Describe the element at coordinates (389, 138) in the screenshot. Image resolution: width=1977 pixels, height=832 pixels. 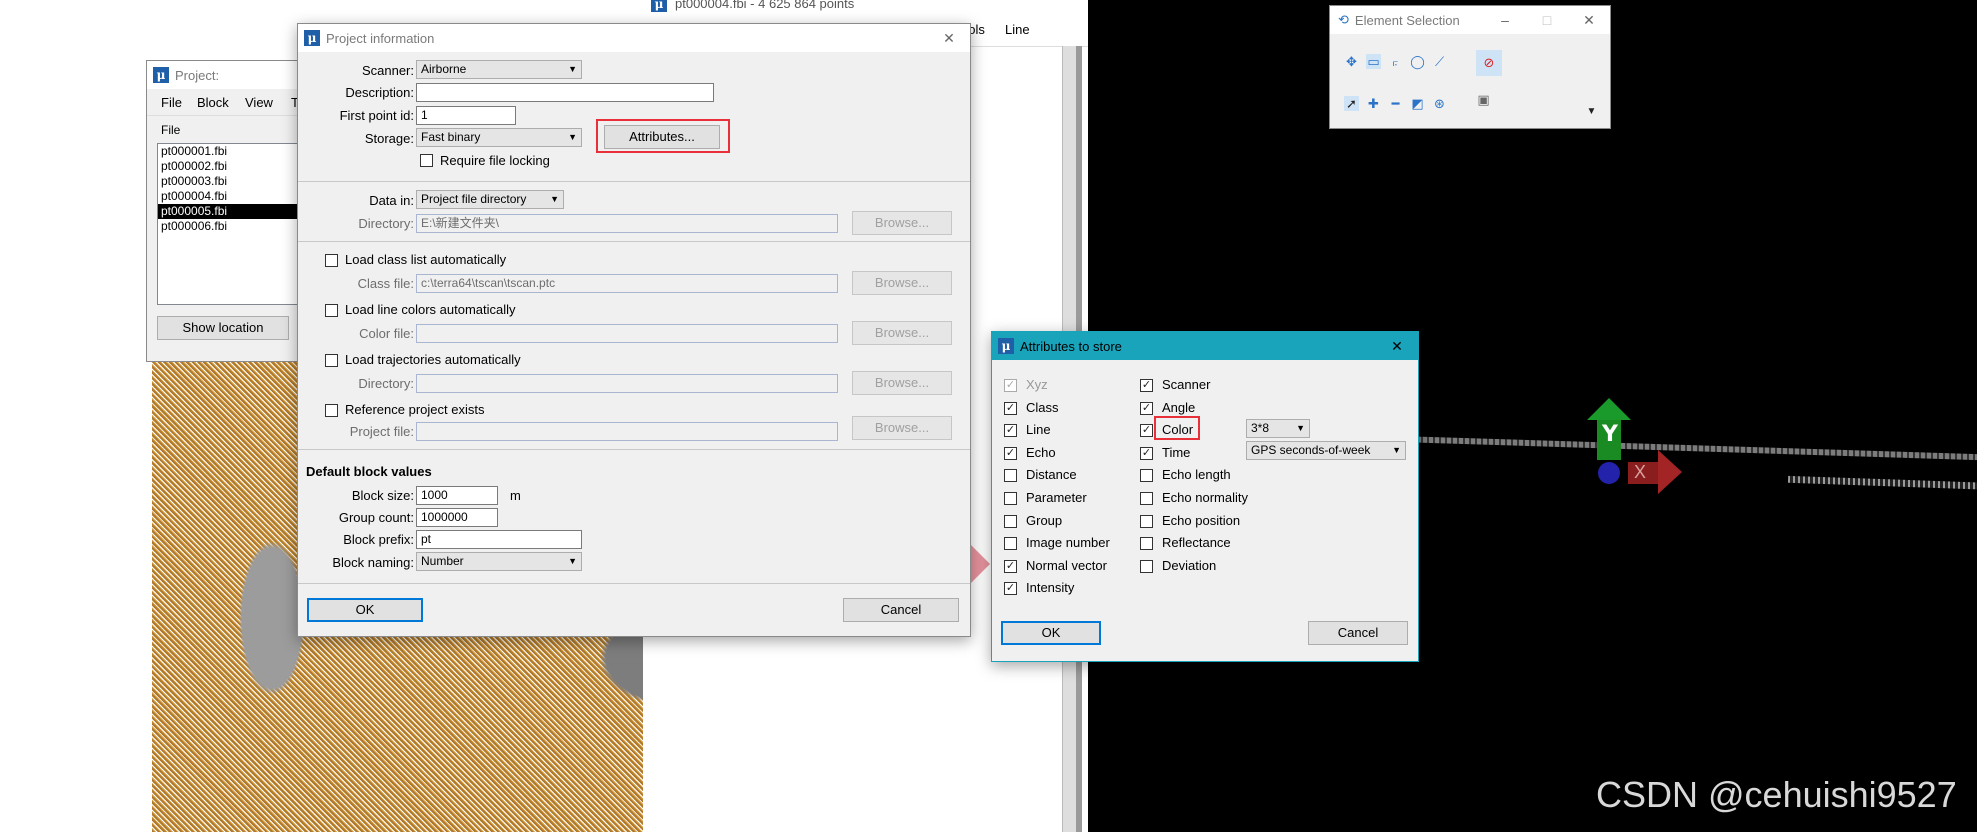
I see `storage-label: Storage:` at that location.